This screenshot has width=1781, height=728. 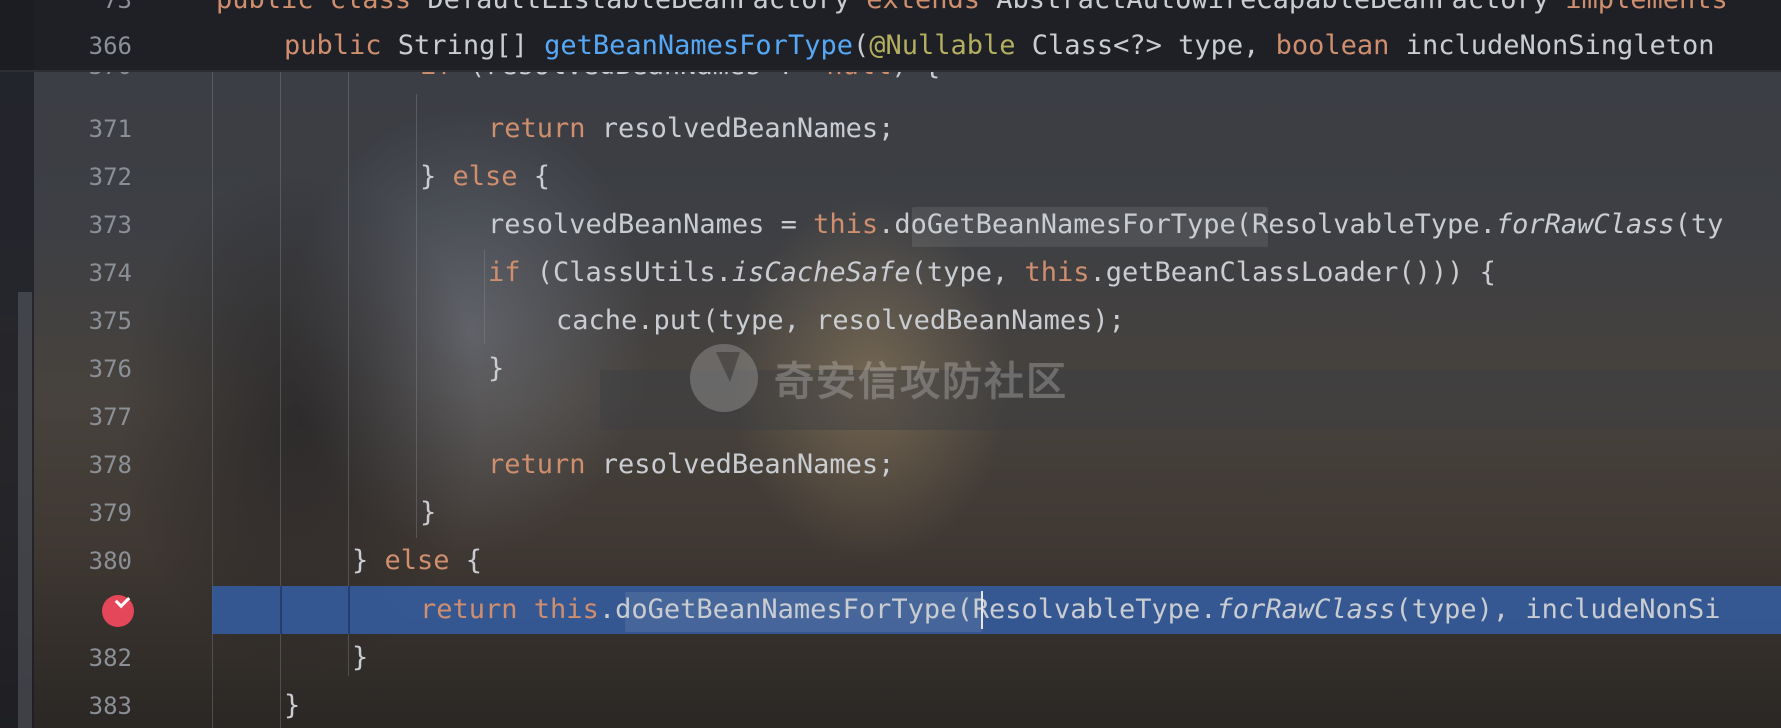 I want to click on code-token: class, so click(x=379, y=7).